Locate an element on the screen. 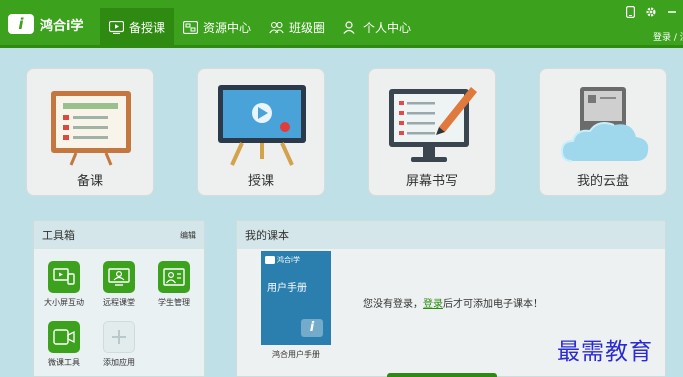 The image size is (683, 377). nav-item-personal-center: 个人中心 is located at coordinates (377, 27).